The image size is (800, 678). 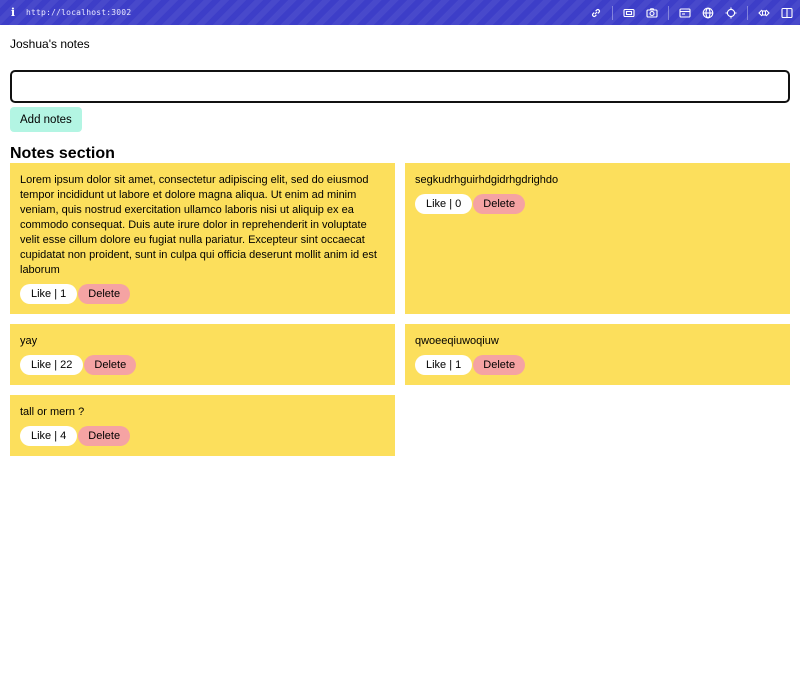 What do you see at coordinates (764, 13) in the screenshot?
I see `expand-icon` at bounding box center [764, 13].